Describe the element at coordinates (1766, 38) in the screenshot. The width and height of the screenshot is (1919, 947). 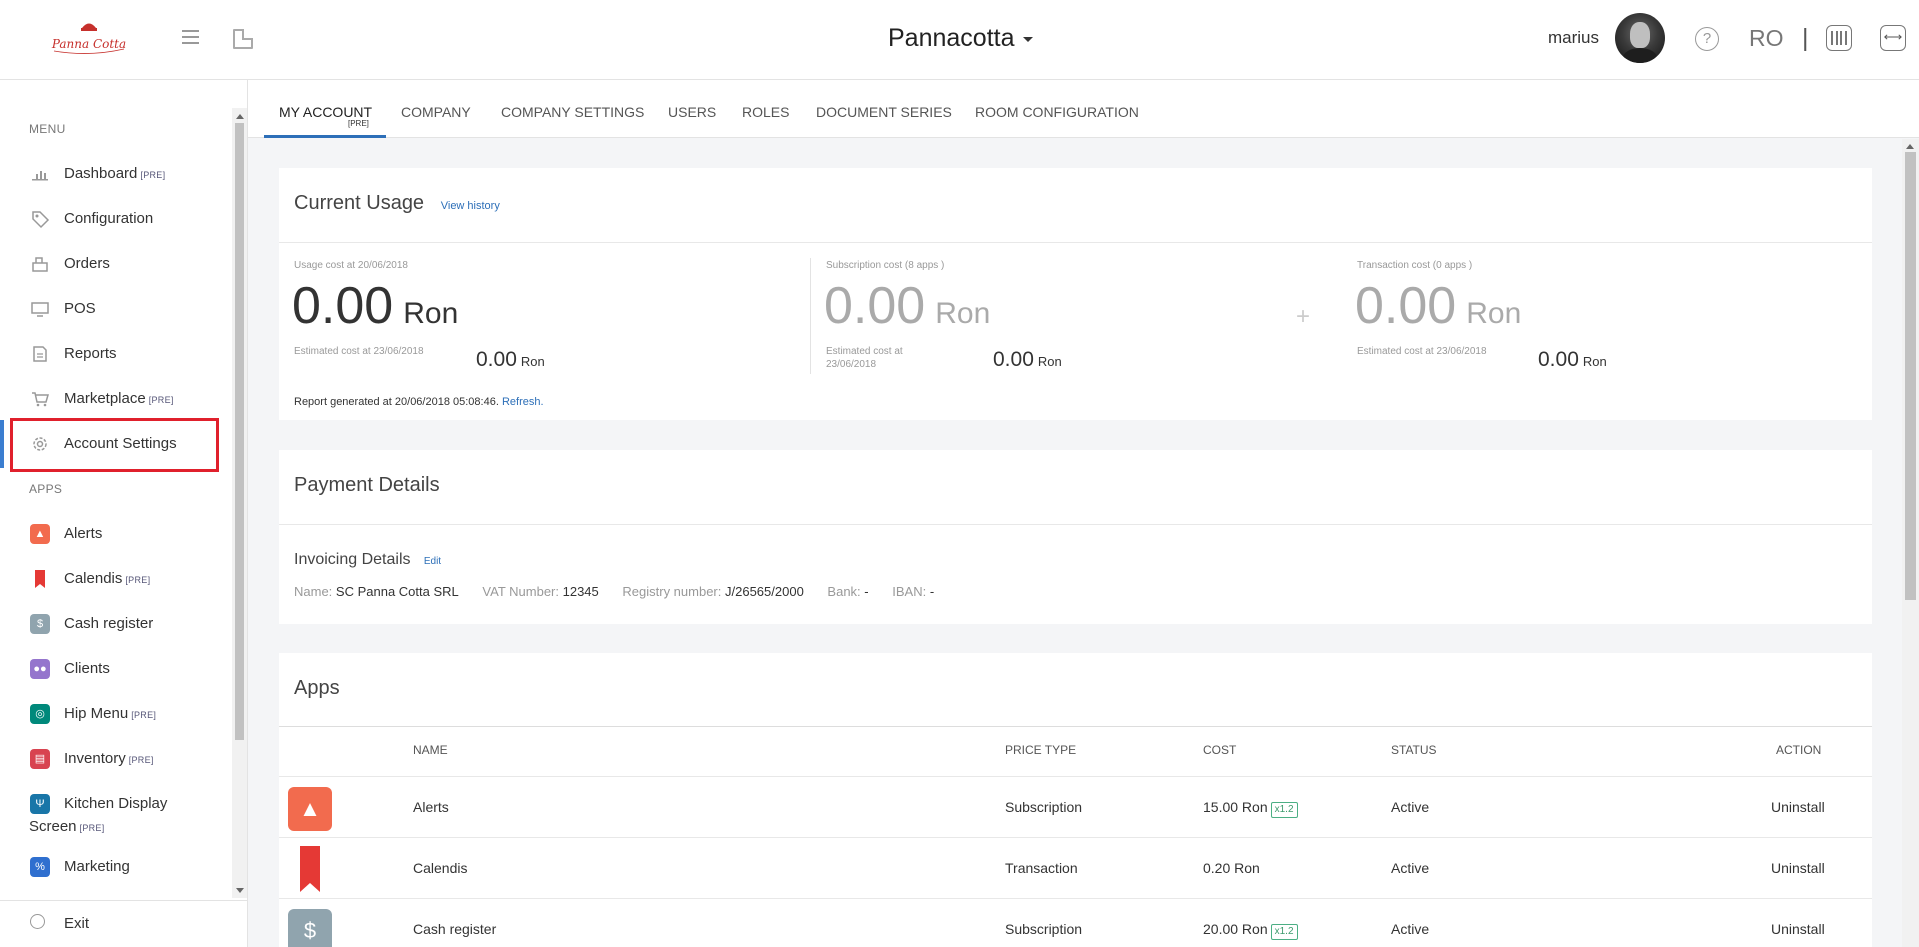
I see `language-selector: RO` at that location.